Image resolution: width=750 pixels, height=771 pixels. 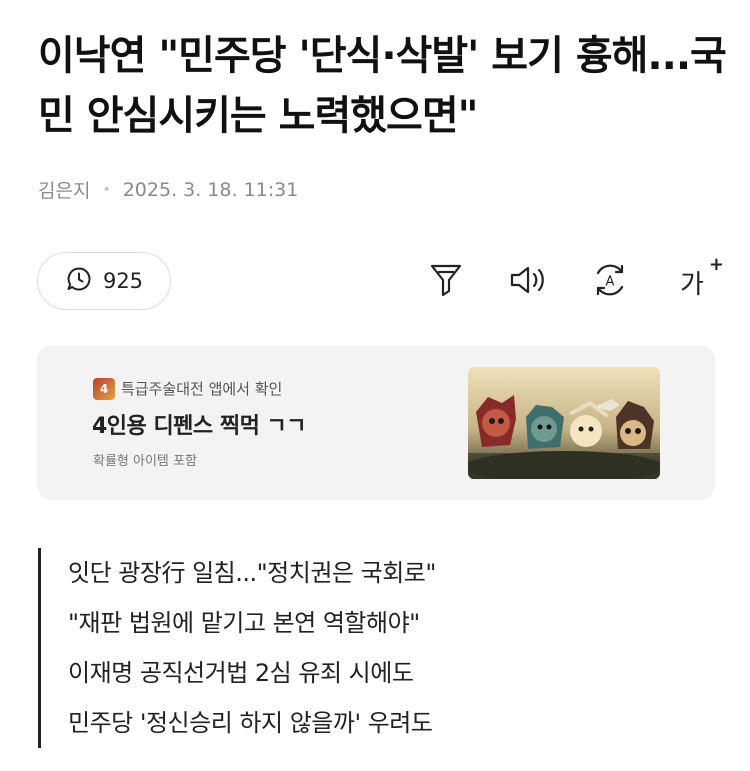 I want to click on summary-filter-button, so click(x=446, y=282).